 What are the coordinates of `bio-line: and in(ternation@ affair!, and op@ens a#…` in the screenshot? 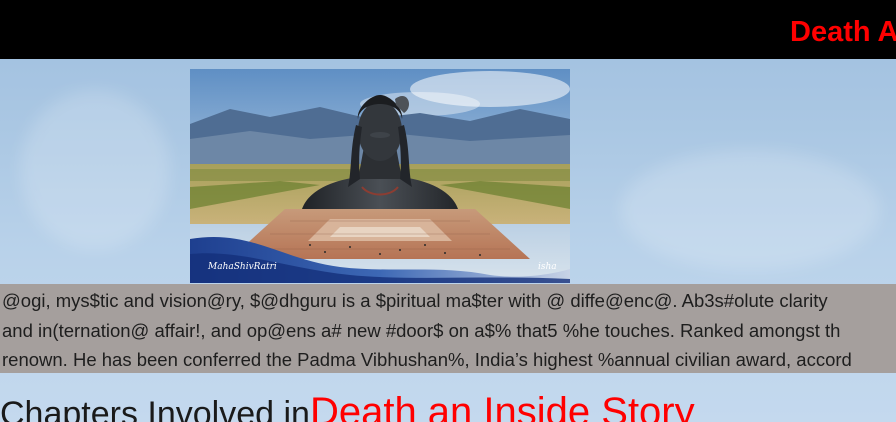 It's located at (421, 330).